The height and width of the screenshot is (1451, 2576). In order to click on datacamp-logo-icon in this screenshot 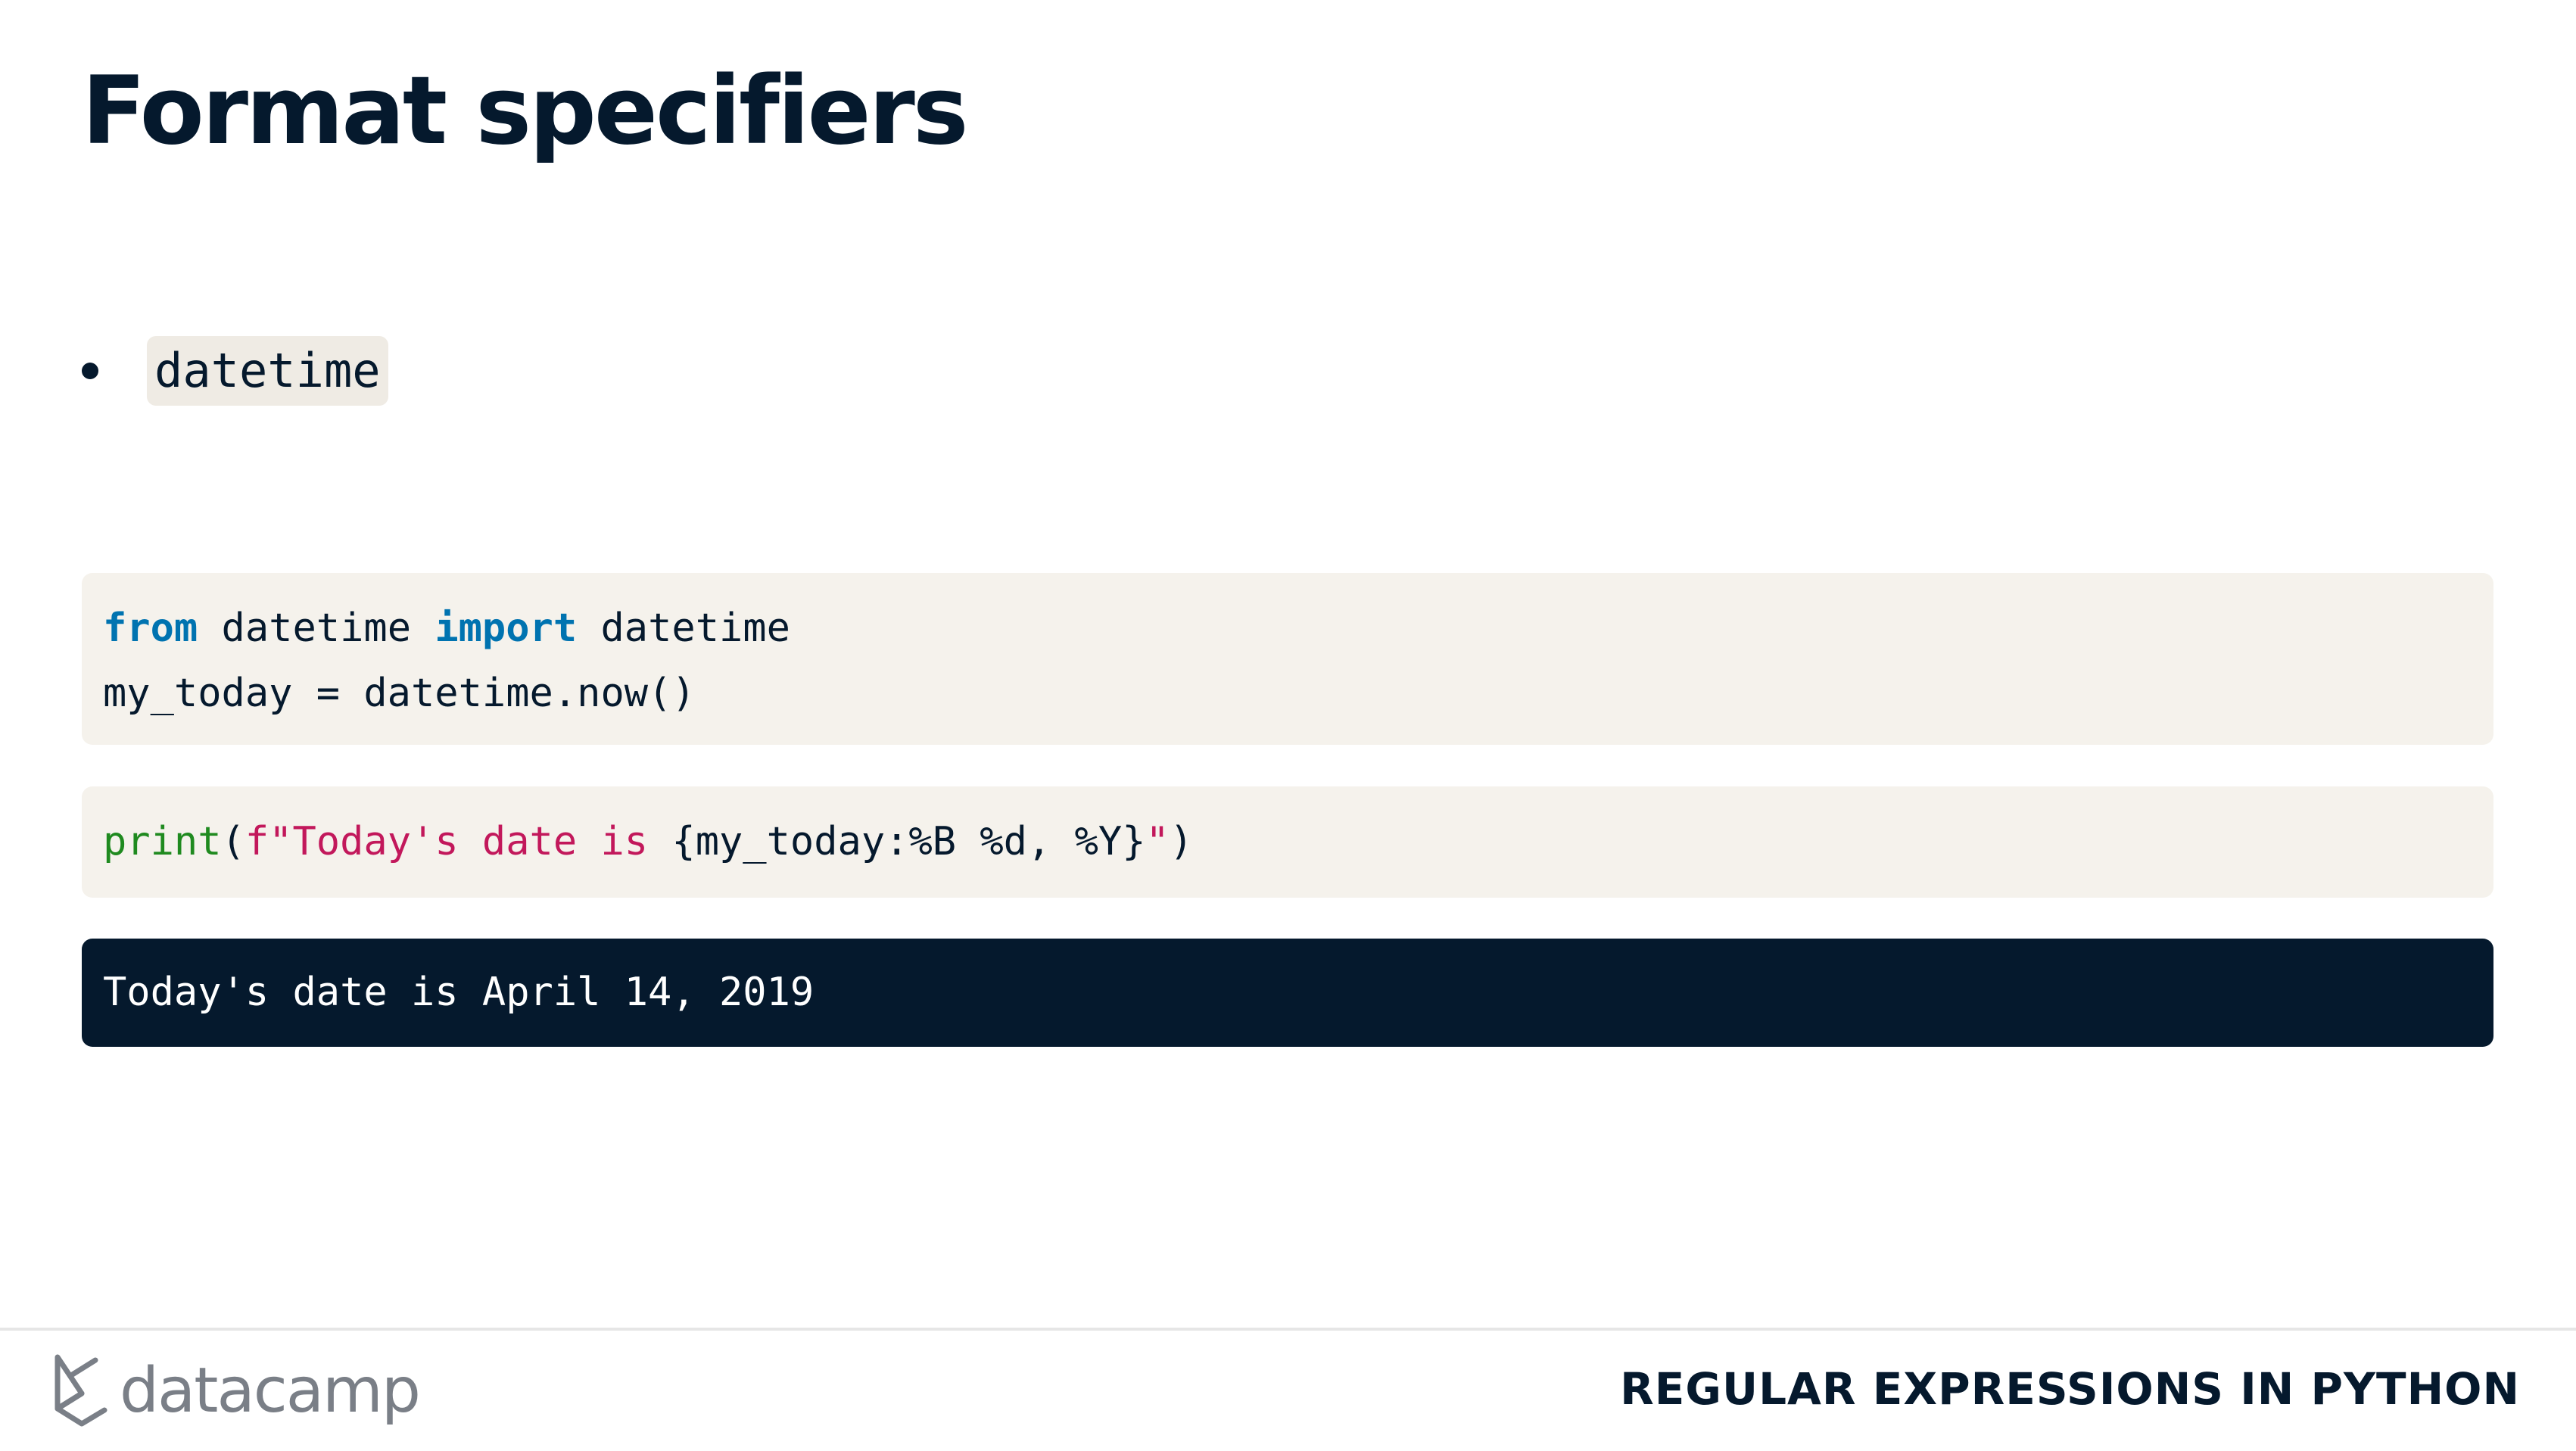, I will do `click(81, 1390)`.